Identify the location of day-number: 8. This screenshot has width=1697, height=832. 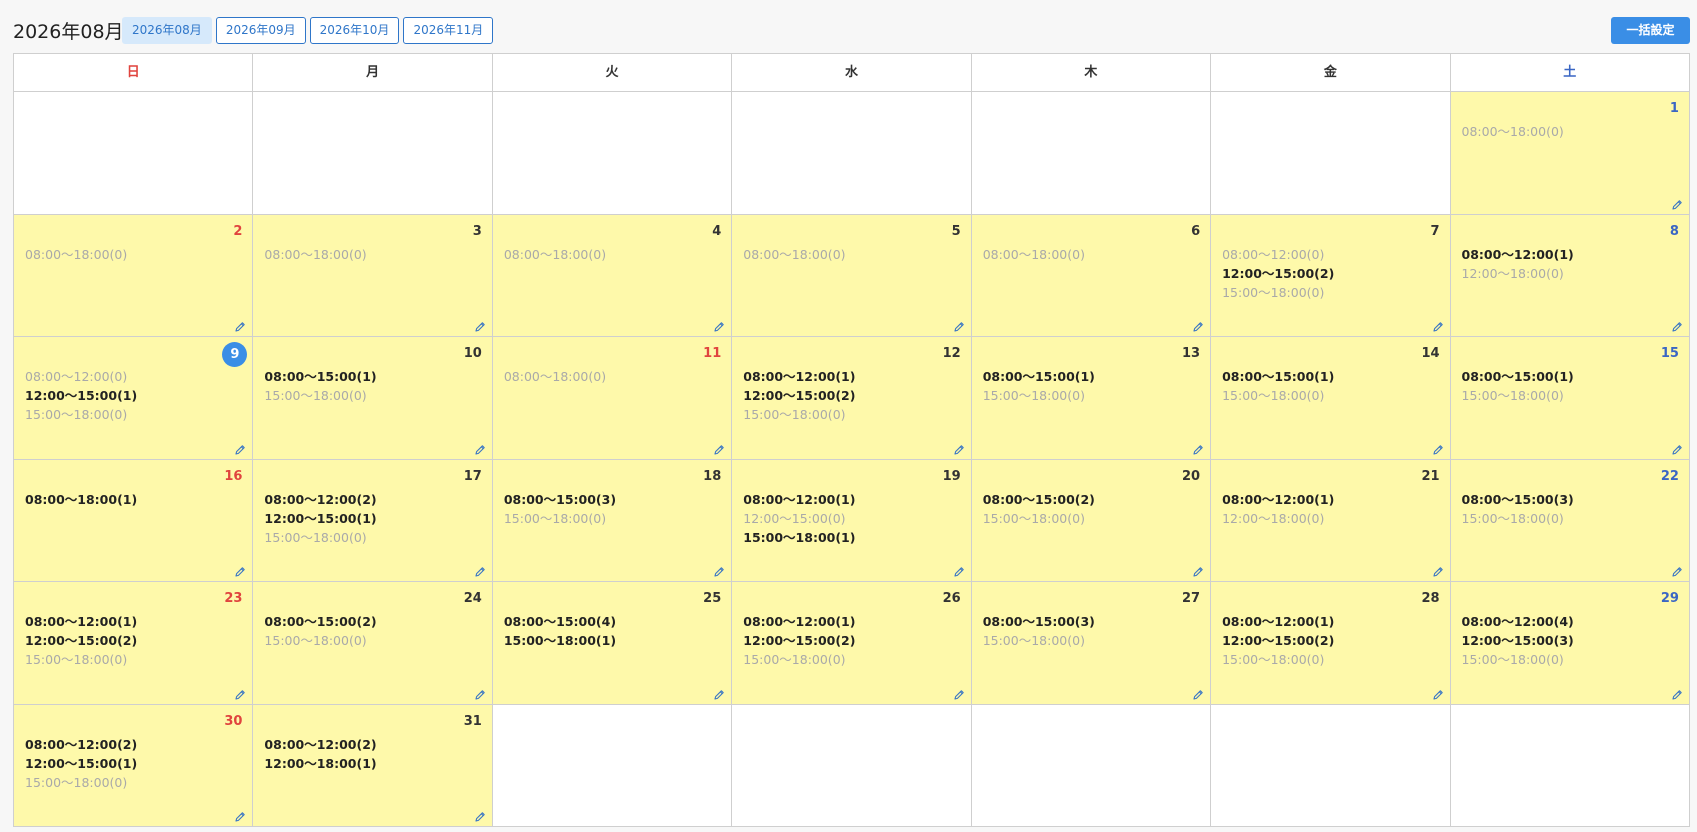
(1674, 231).